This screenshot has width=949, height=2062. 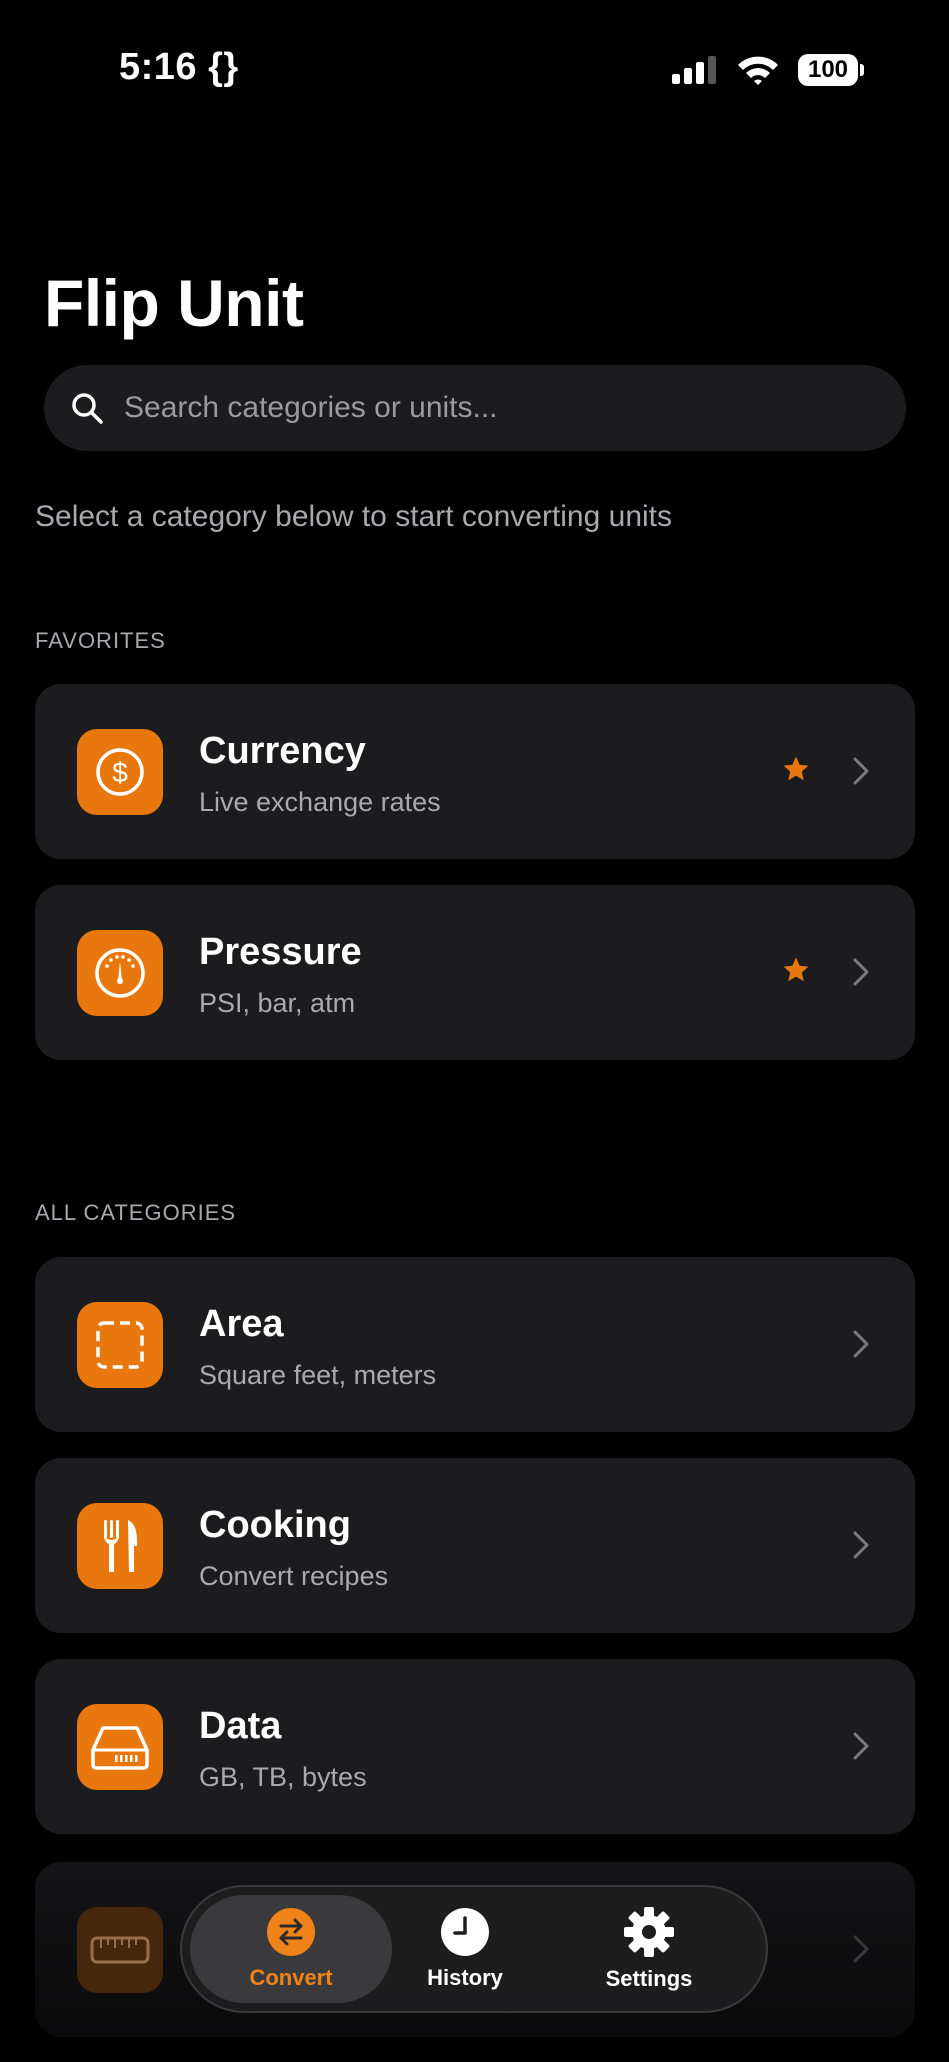 What do you see at coordinates (649, 1978) in the screenshot?
I see `tab-label: Settings` at bounding box center [649, 1978].